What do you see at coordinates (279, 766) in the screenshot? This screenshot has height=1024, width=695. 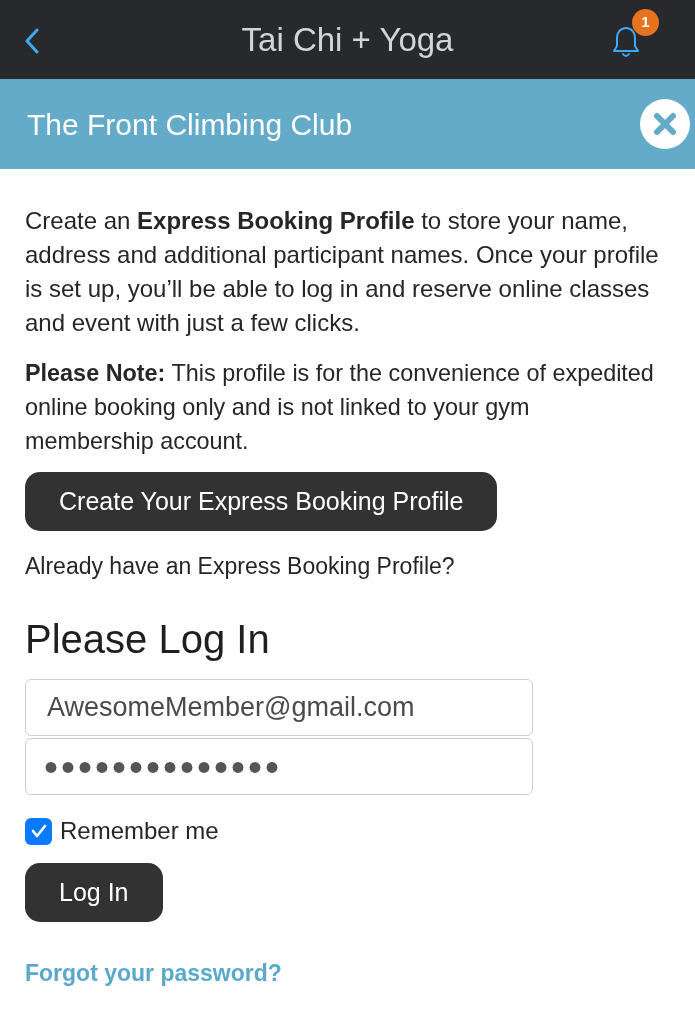 I see `password-field: ••••••••••••••` at bounding box center [279, 766].